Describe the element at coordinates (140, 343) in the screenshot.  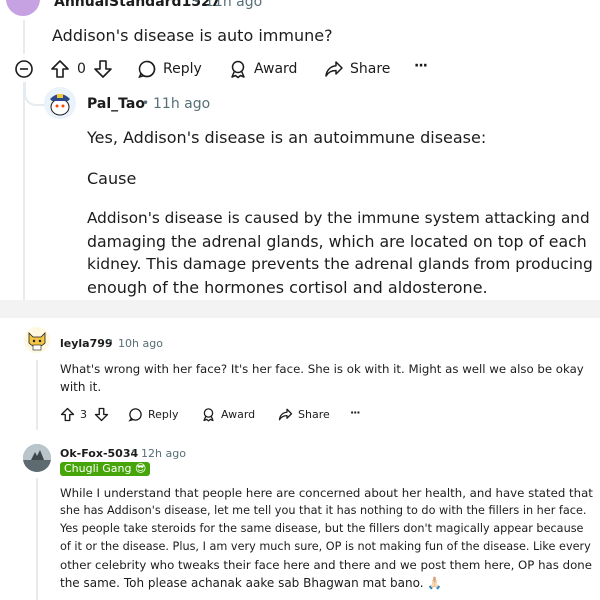
I see `comment-time: 10h ago` at that location.